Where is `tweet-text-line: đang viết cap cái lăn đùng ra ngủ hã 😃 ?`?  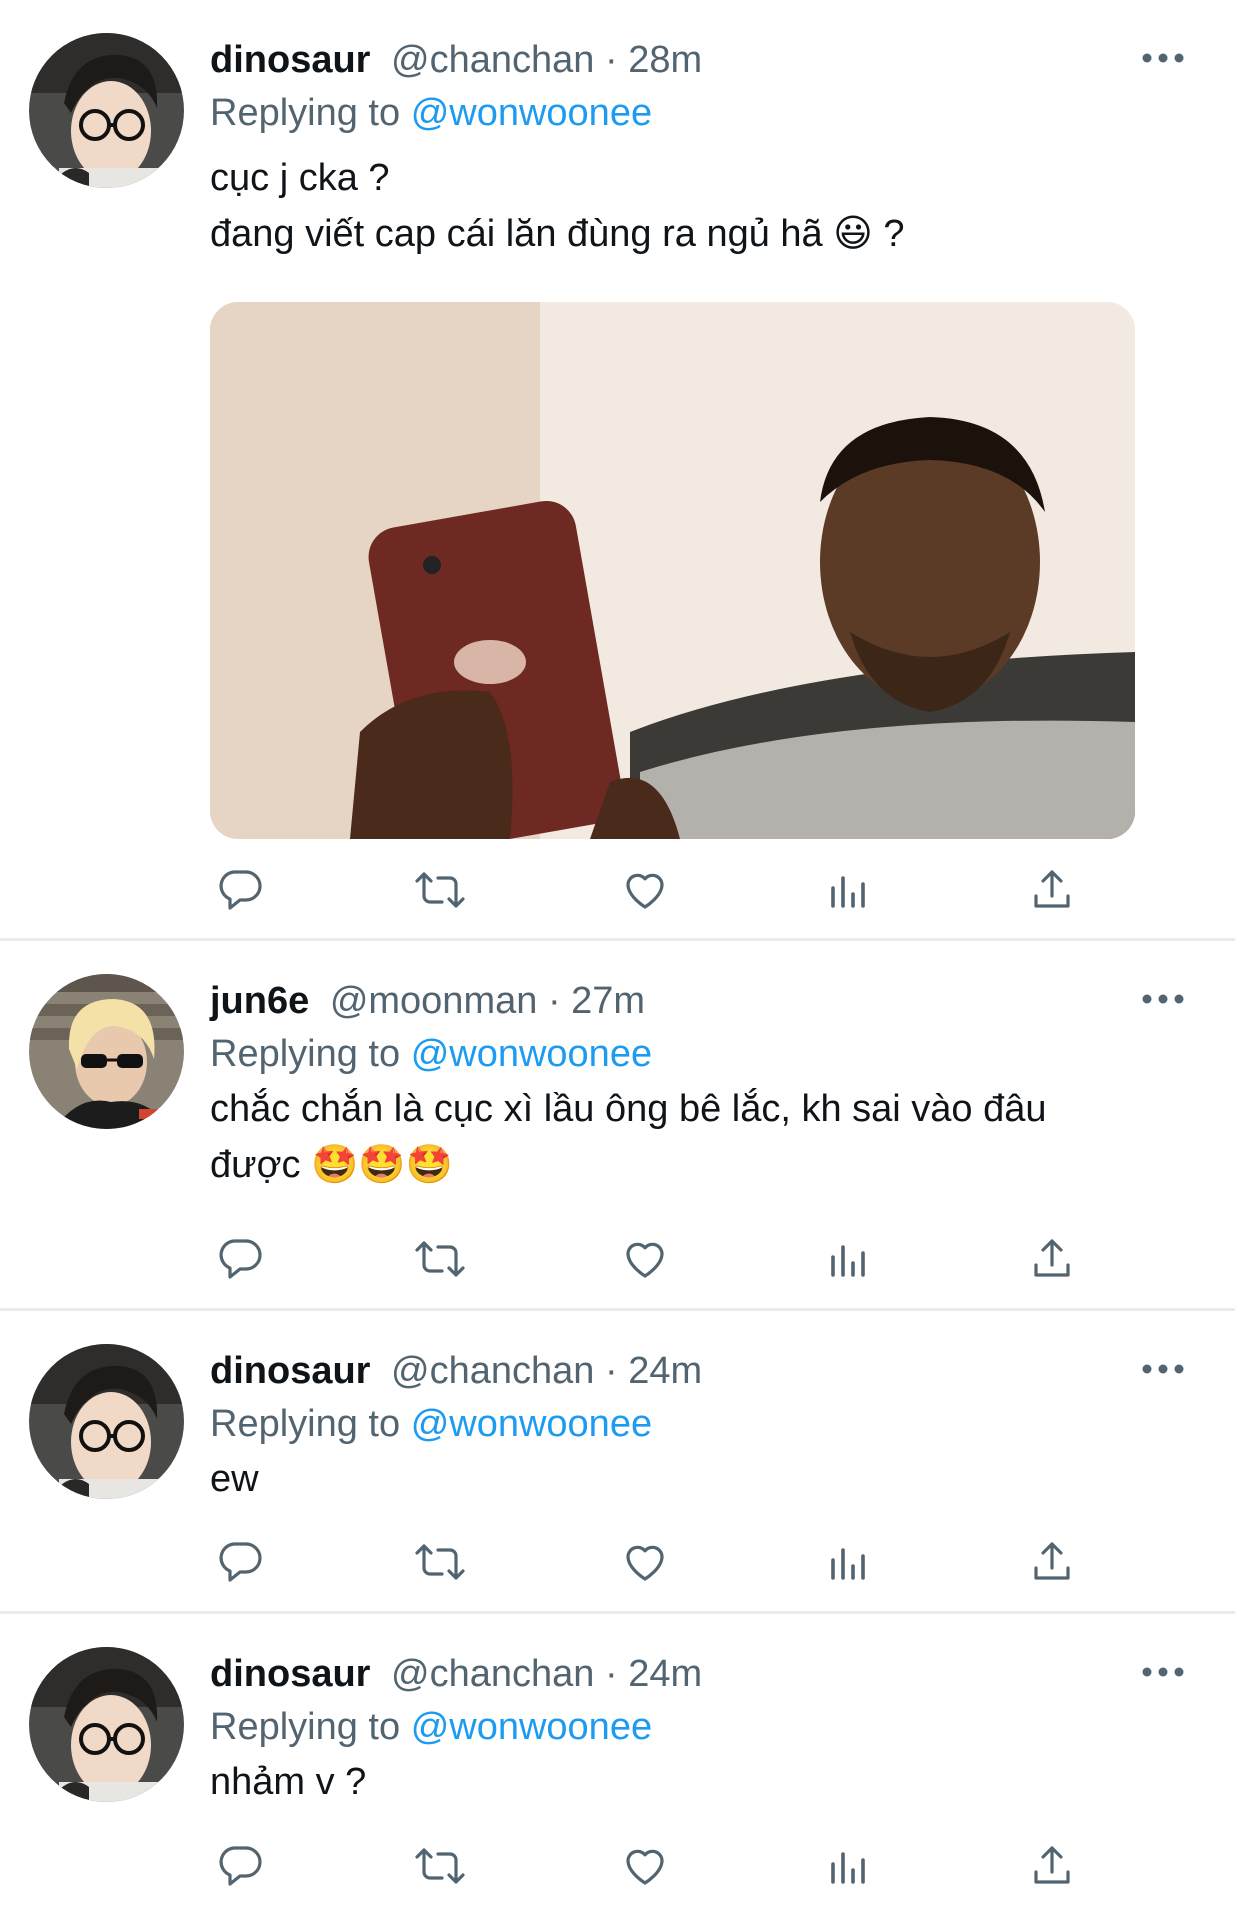
tweet-text-line: đang viết cap cái lăn đùng ra ngủ hã 😃 ? is located at coordinates (557, 234).